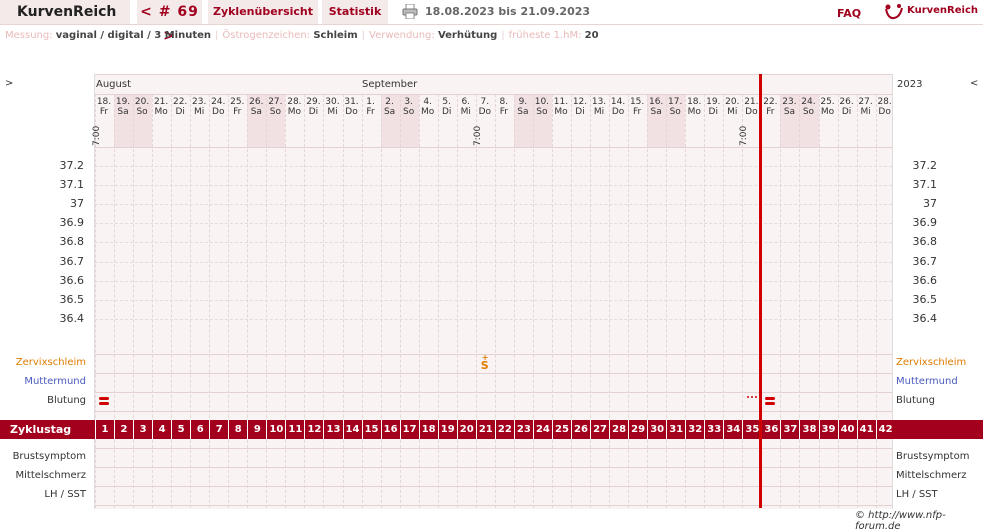  I want to click on day-weekday: Fr, so click(237, 112).